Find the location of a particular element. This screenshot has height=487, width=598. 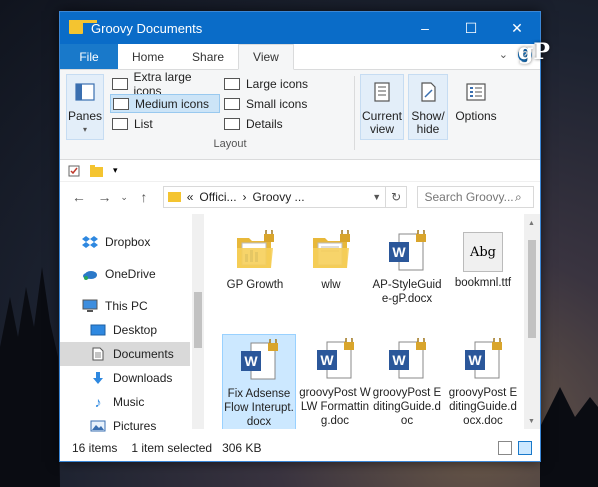

details-icon is located at coordinates (232, 123).